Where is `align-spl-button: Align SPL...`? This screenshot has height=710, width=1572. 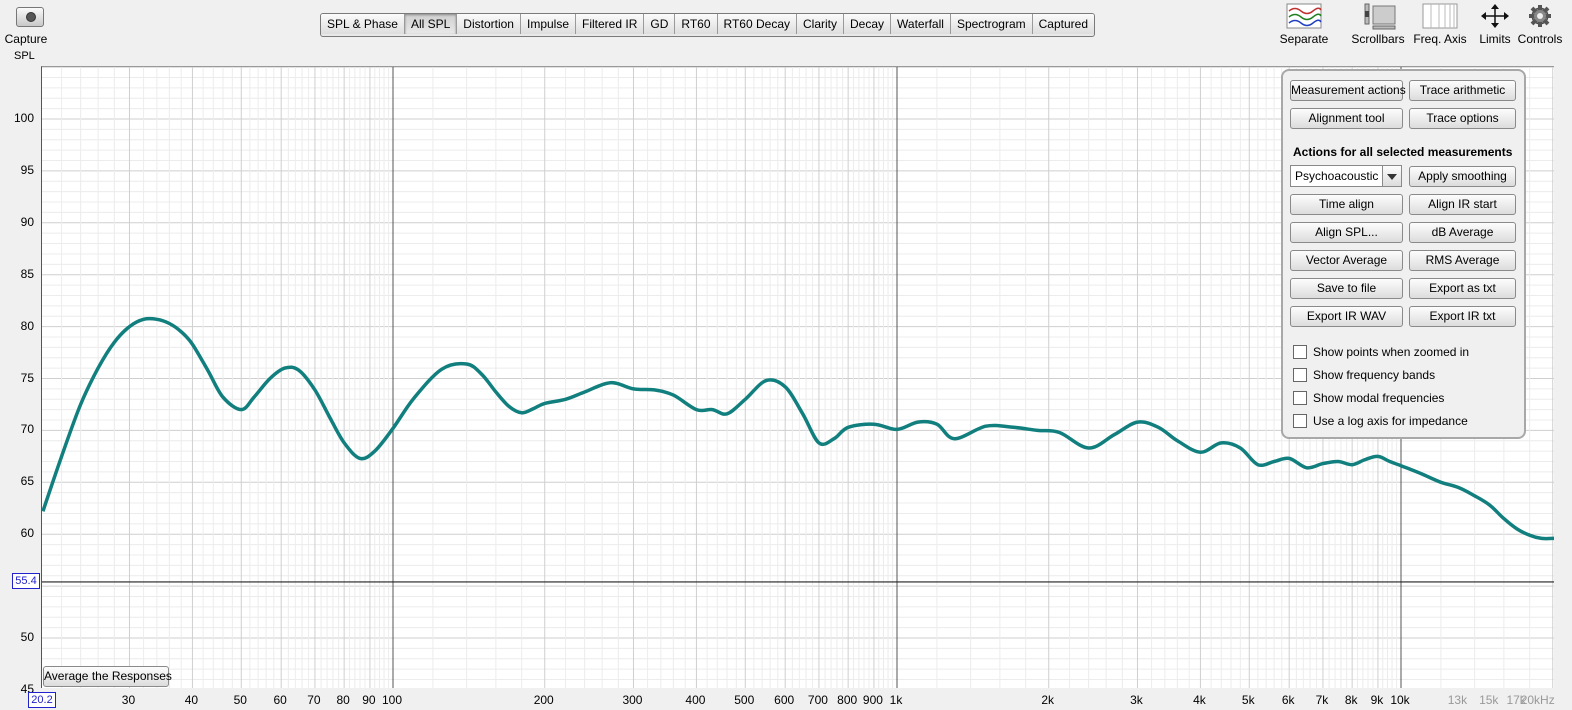
align-spl-button: Align SPL... is located at coordinates (1346, 232).